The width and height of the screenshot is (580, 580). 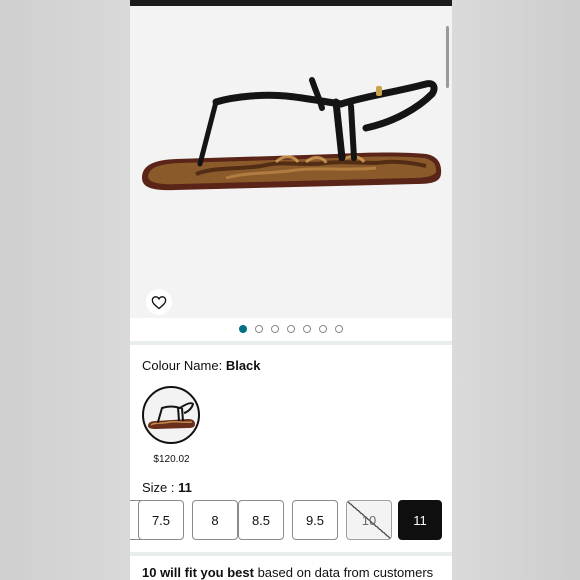 I want to click on size-value: 11, so click(x=185, y=487).